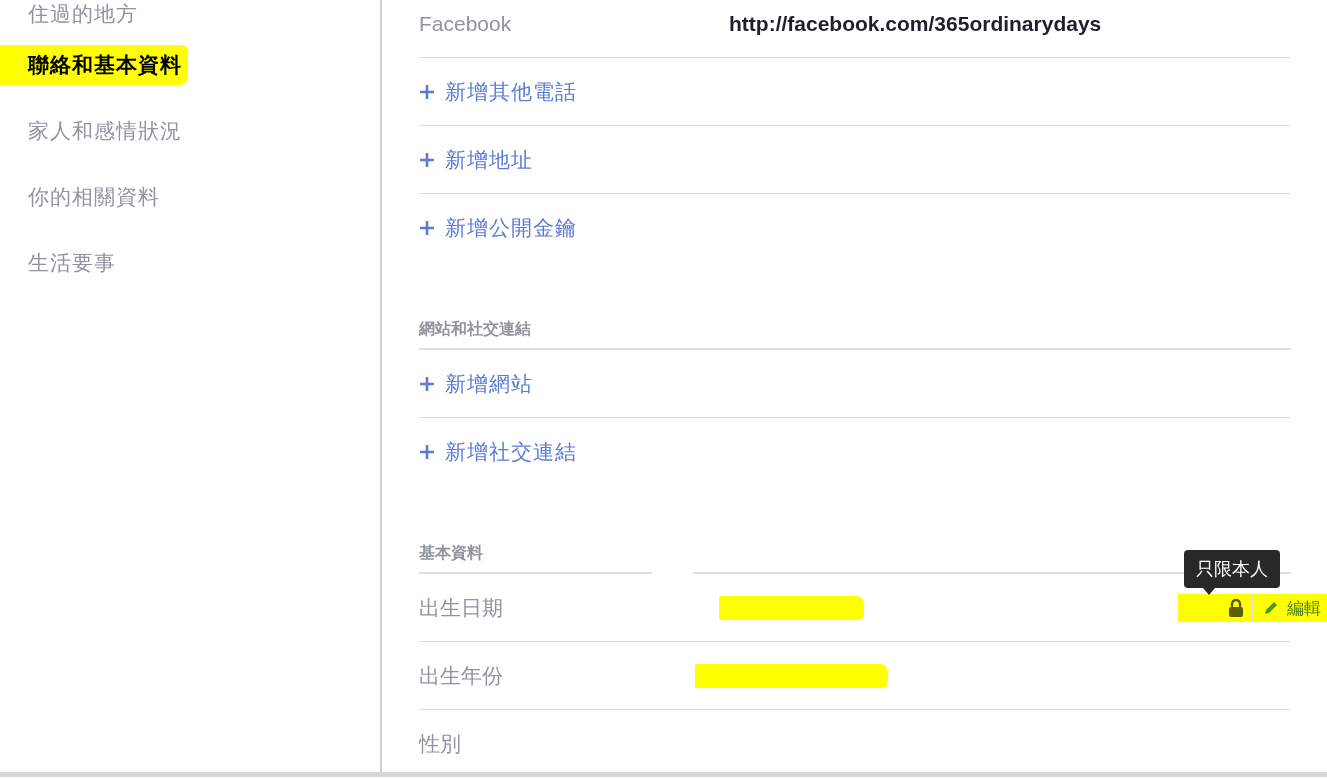 Image resolution: width=1327 pixels, height=778 pixels. Describe the element at coordinates (1271, 608) in the screenshot. I see `pencil-icon` at that location.